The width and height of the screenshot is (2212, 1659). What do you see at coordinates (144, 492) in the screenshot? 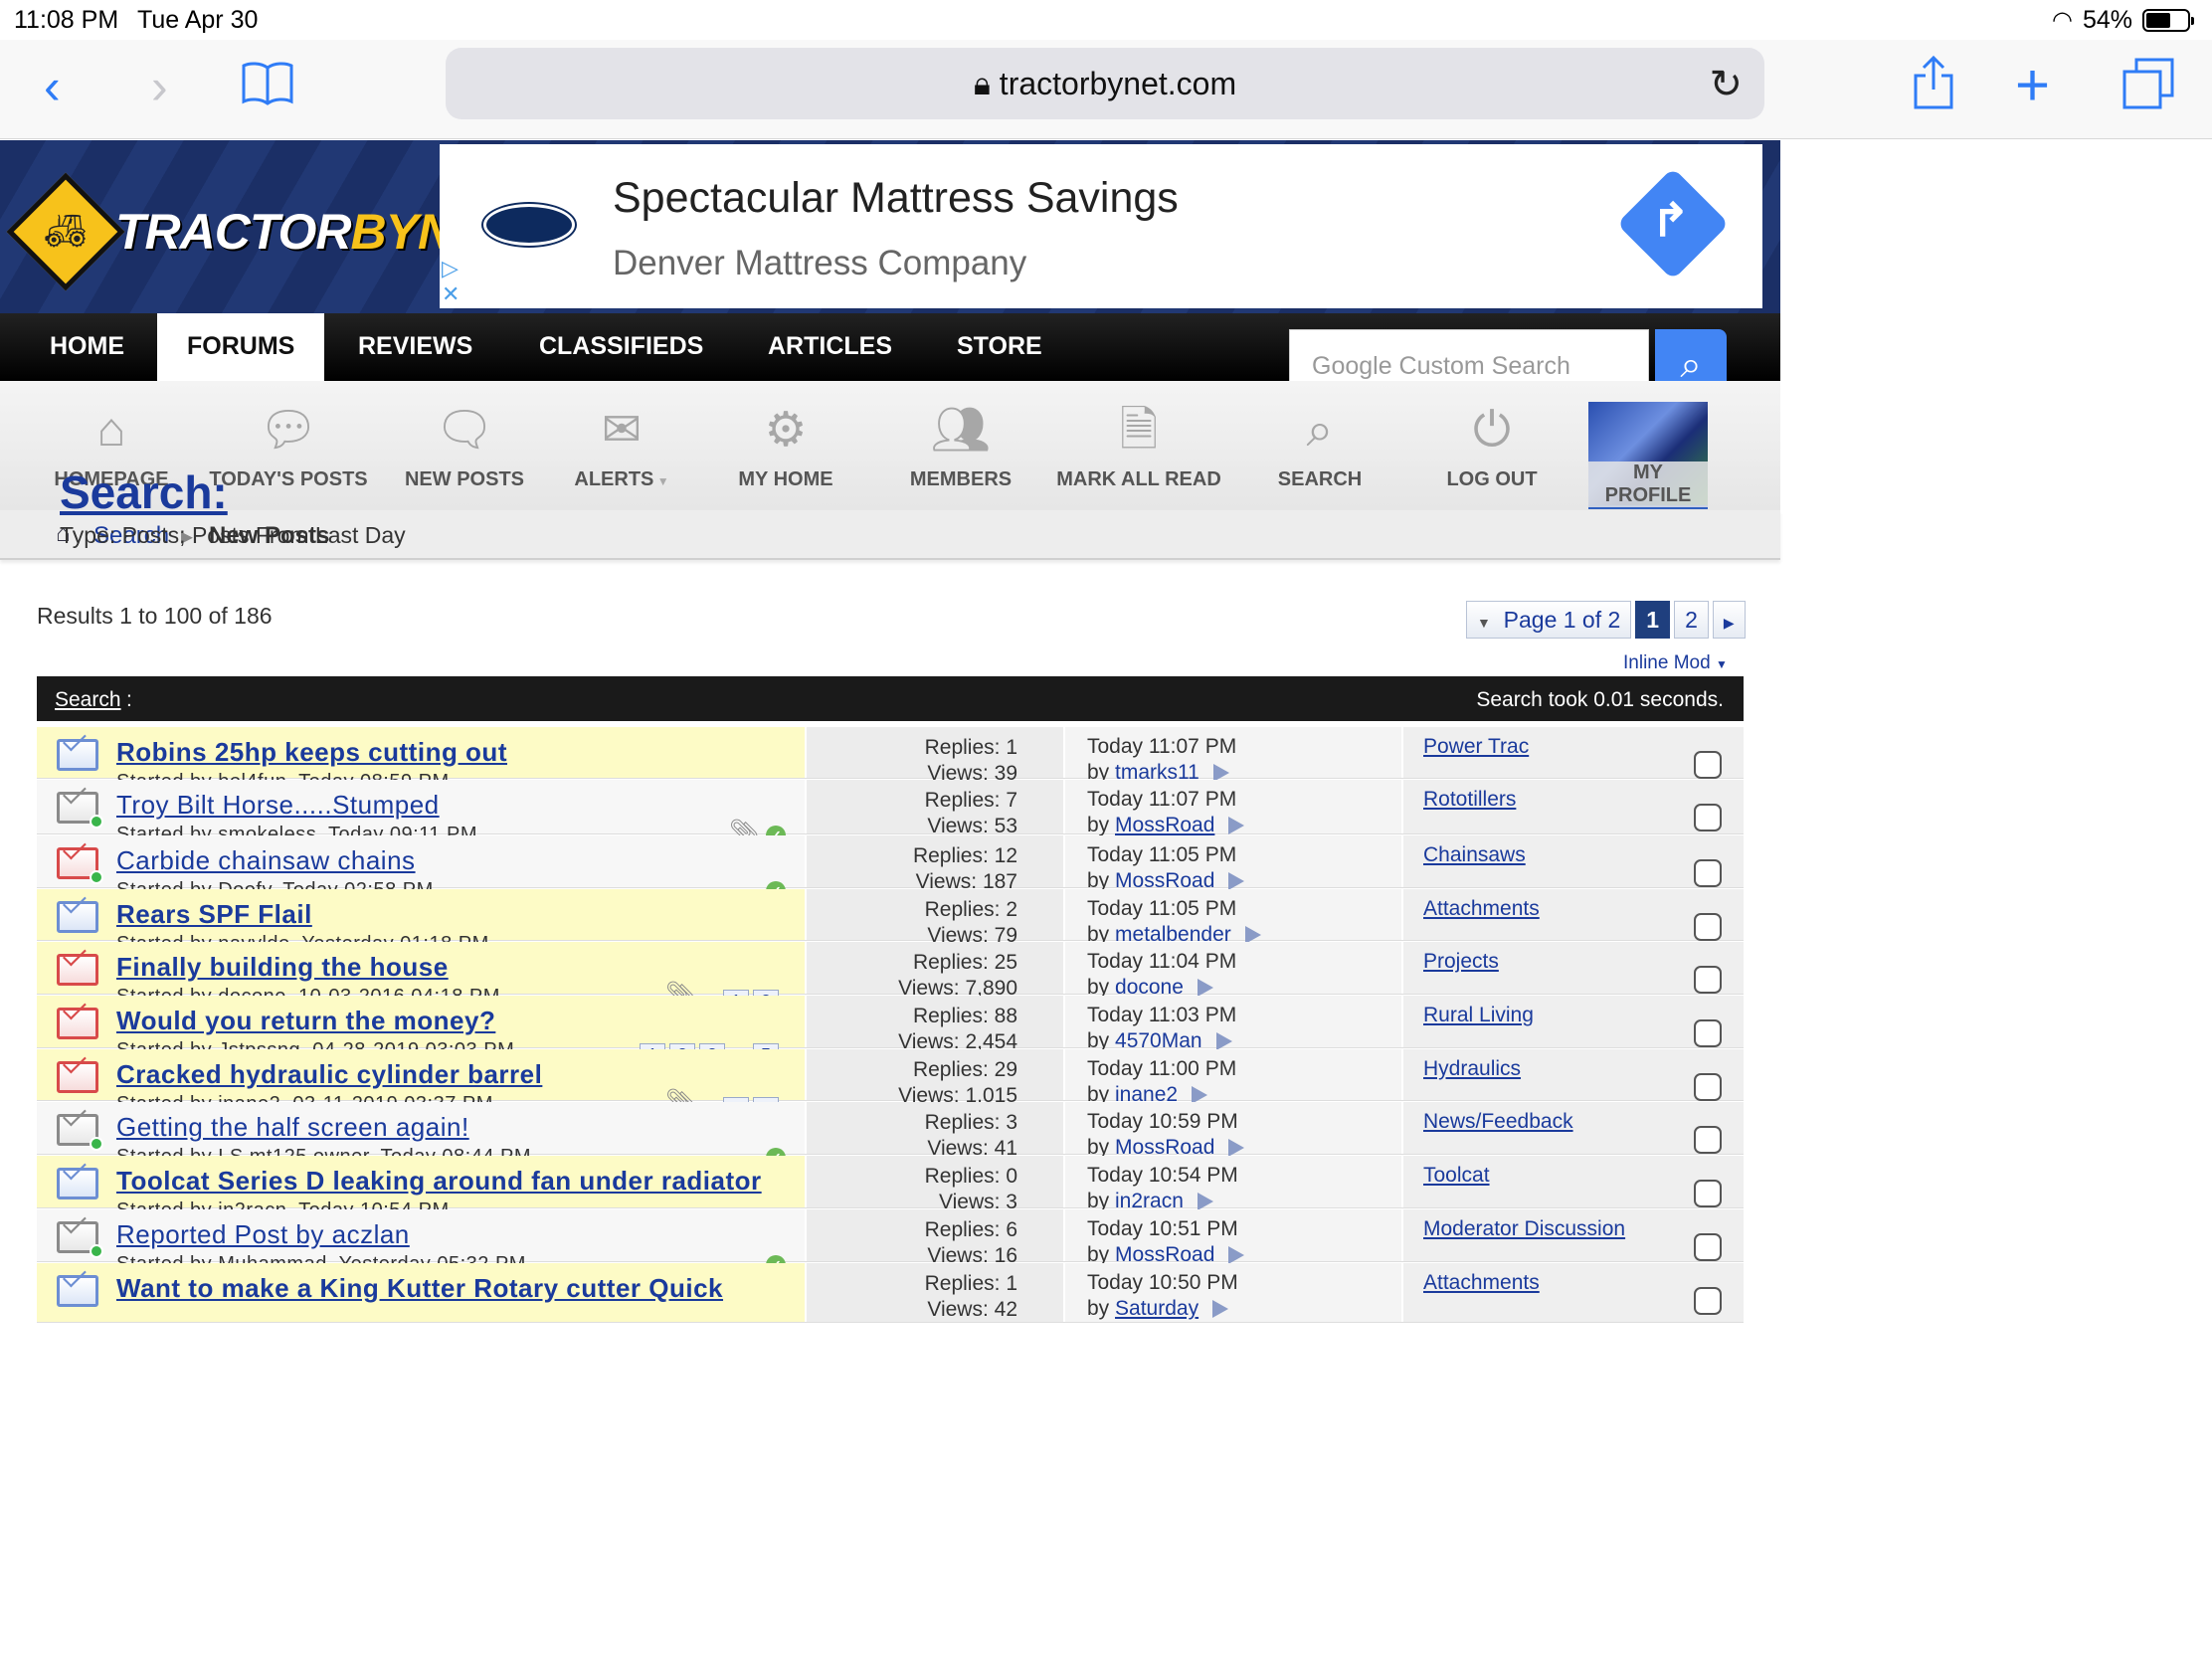
I see `page-title: Search:` at bounding box center [144, 492].